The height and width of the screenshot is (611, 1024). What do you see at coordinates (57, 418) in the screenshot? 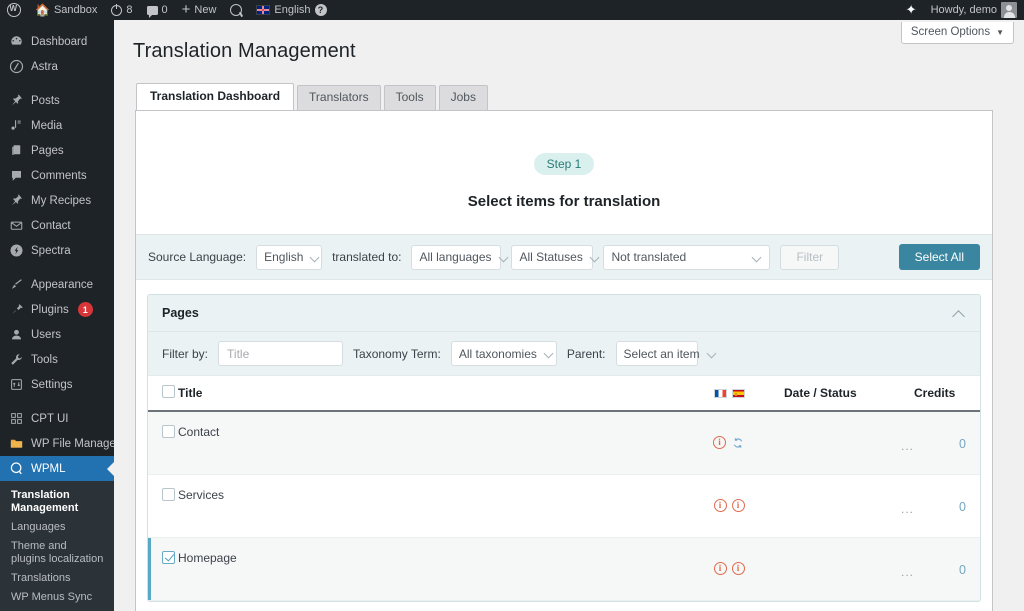
I see `sidebar-item-cpt-ui: CPT UI` at bounding box center [57, 418].